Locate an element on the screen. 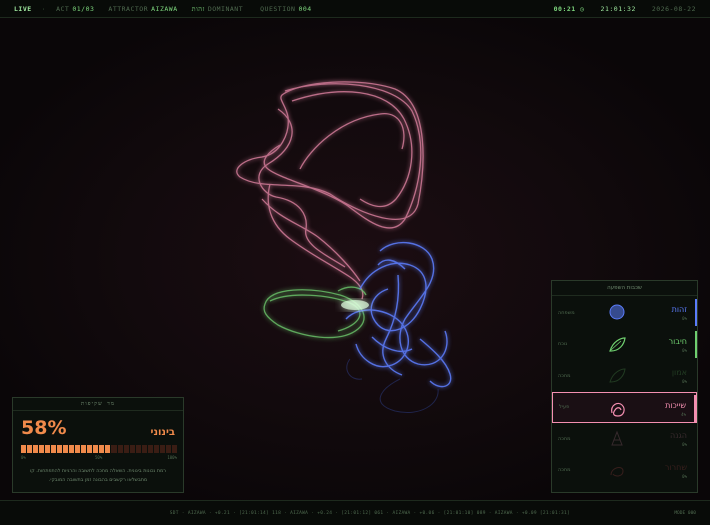 The height and width of the screenshot is (525, 710). layer-row: מחכה אמון 0% is located at coordinates (624, 375).